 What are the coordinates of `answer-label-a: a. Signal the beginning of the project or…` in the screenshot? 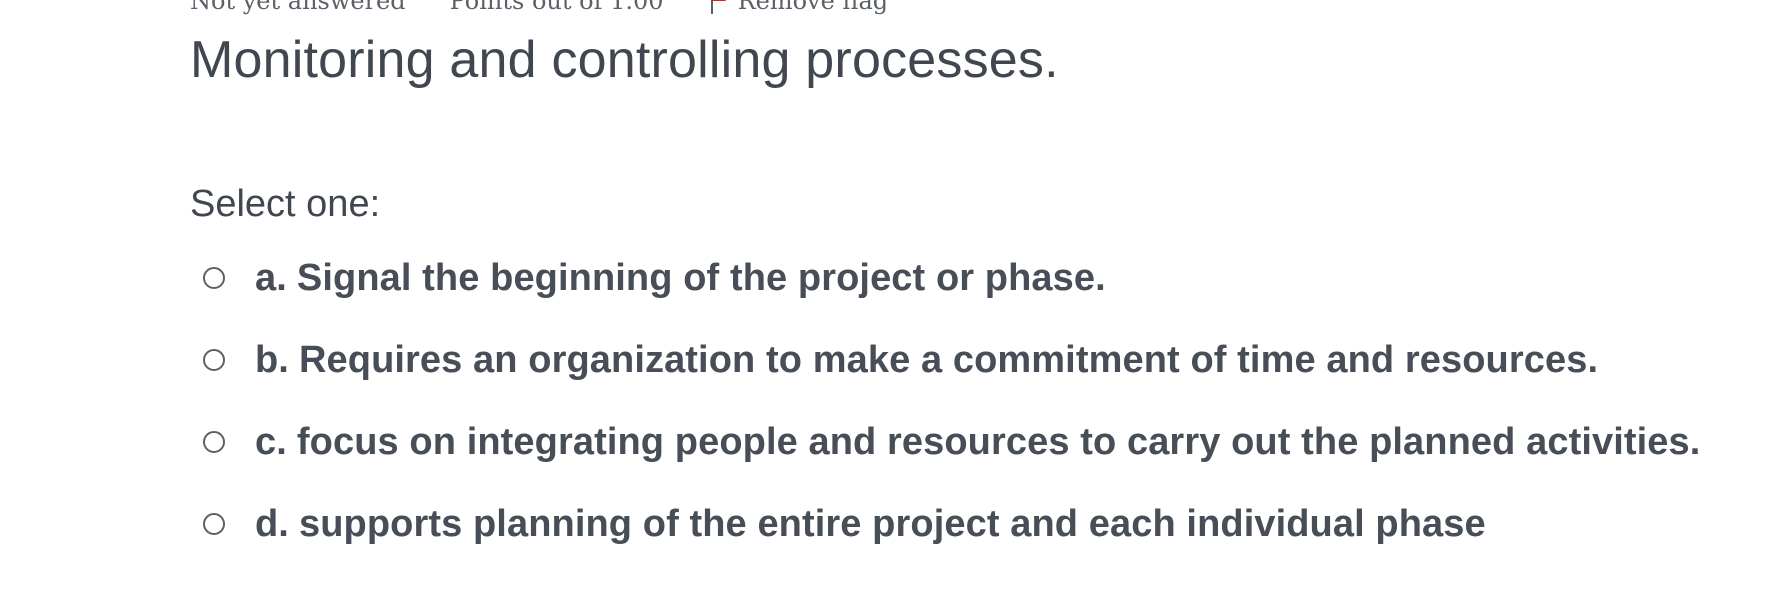 It's located at (680, 278).